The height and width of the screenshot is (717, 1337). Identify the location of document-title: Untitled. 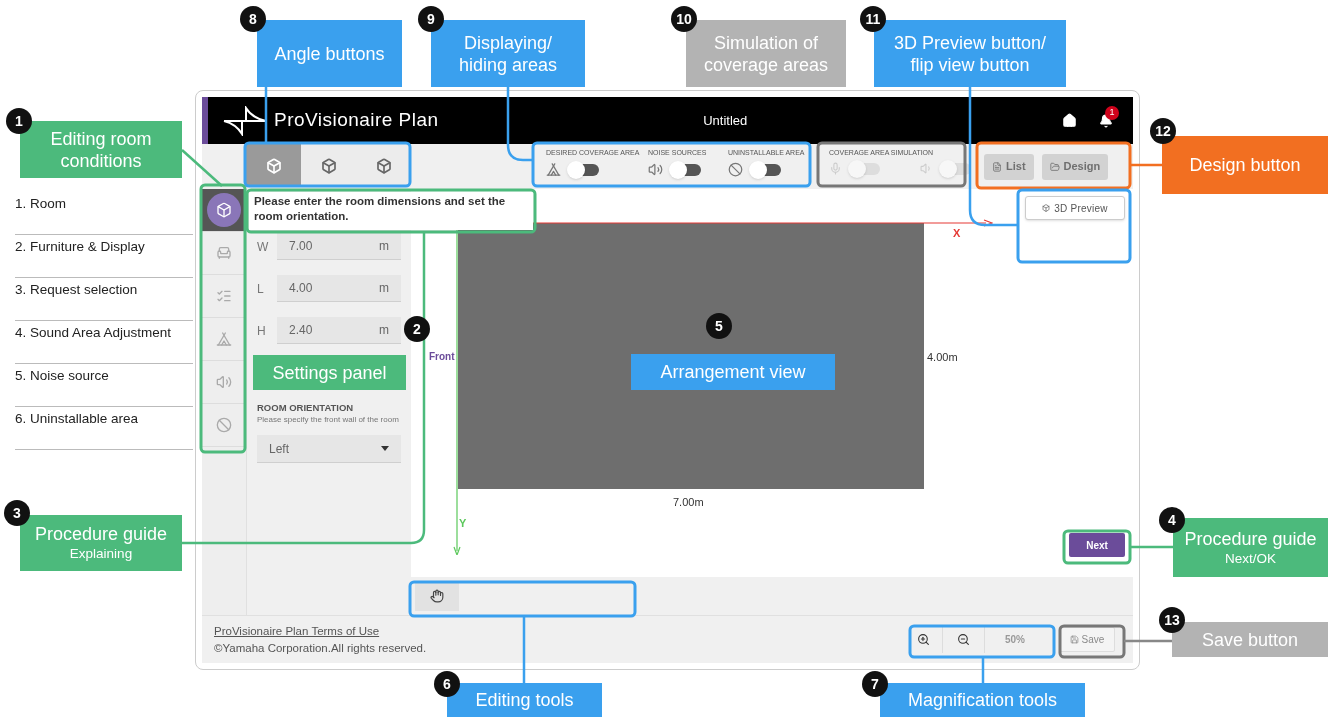
(725, 120).